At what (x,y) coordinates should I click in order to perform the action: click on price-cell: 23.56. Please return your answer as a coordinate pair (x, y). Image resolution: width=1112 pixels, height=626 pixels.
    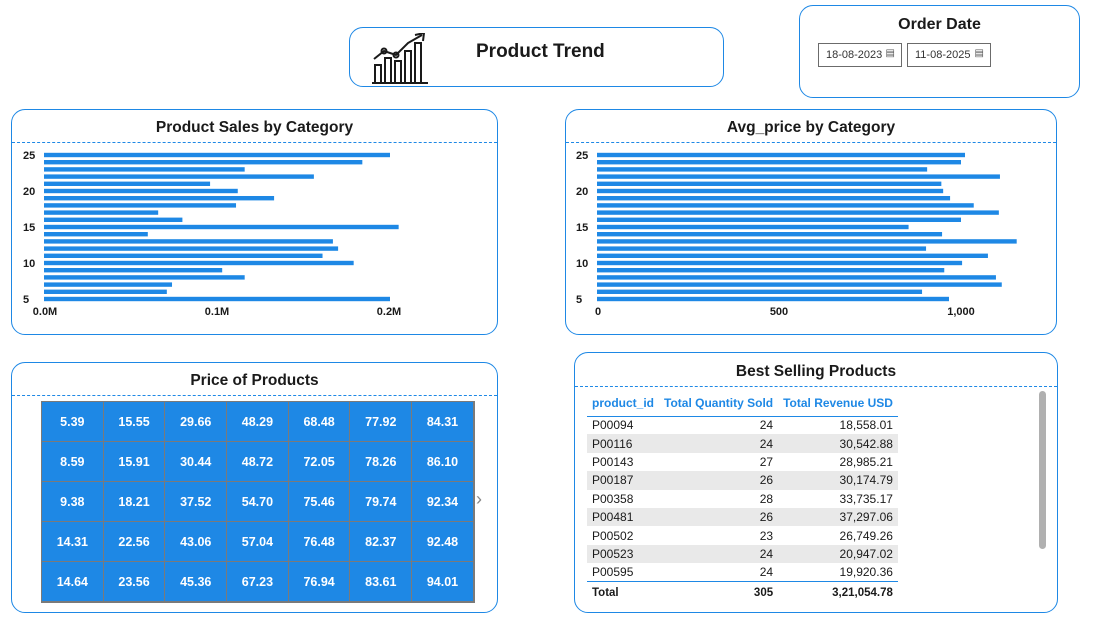
    Looking at the image, I should click on (134, 582).